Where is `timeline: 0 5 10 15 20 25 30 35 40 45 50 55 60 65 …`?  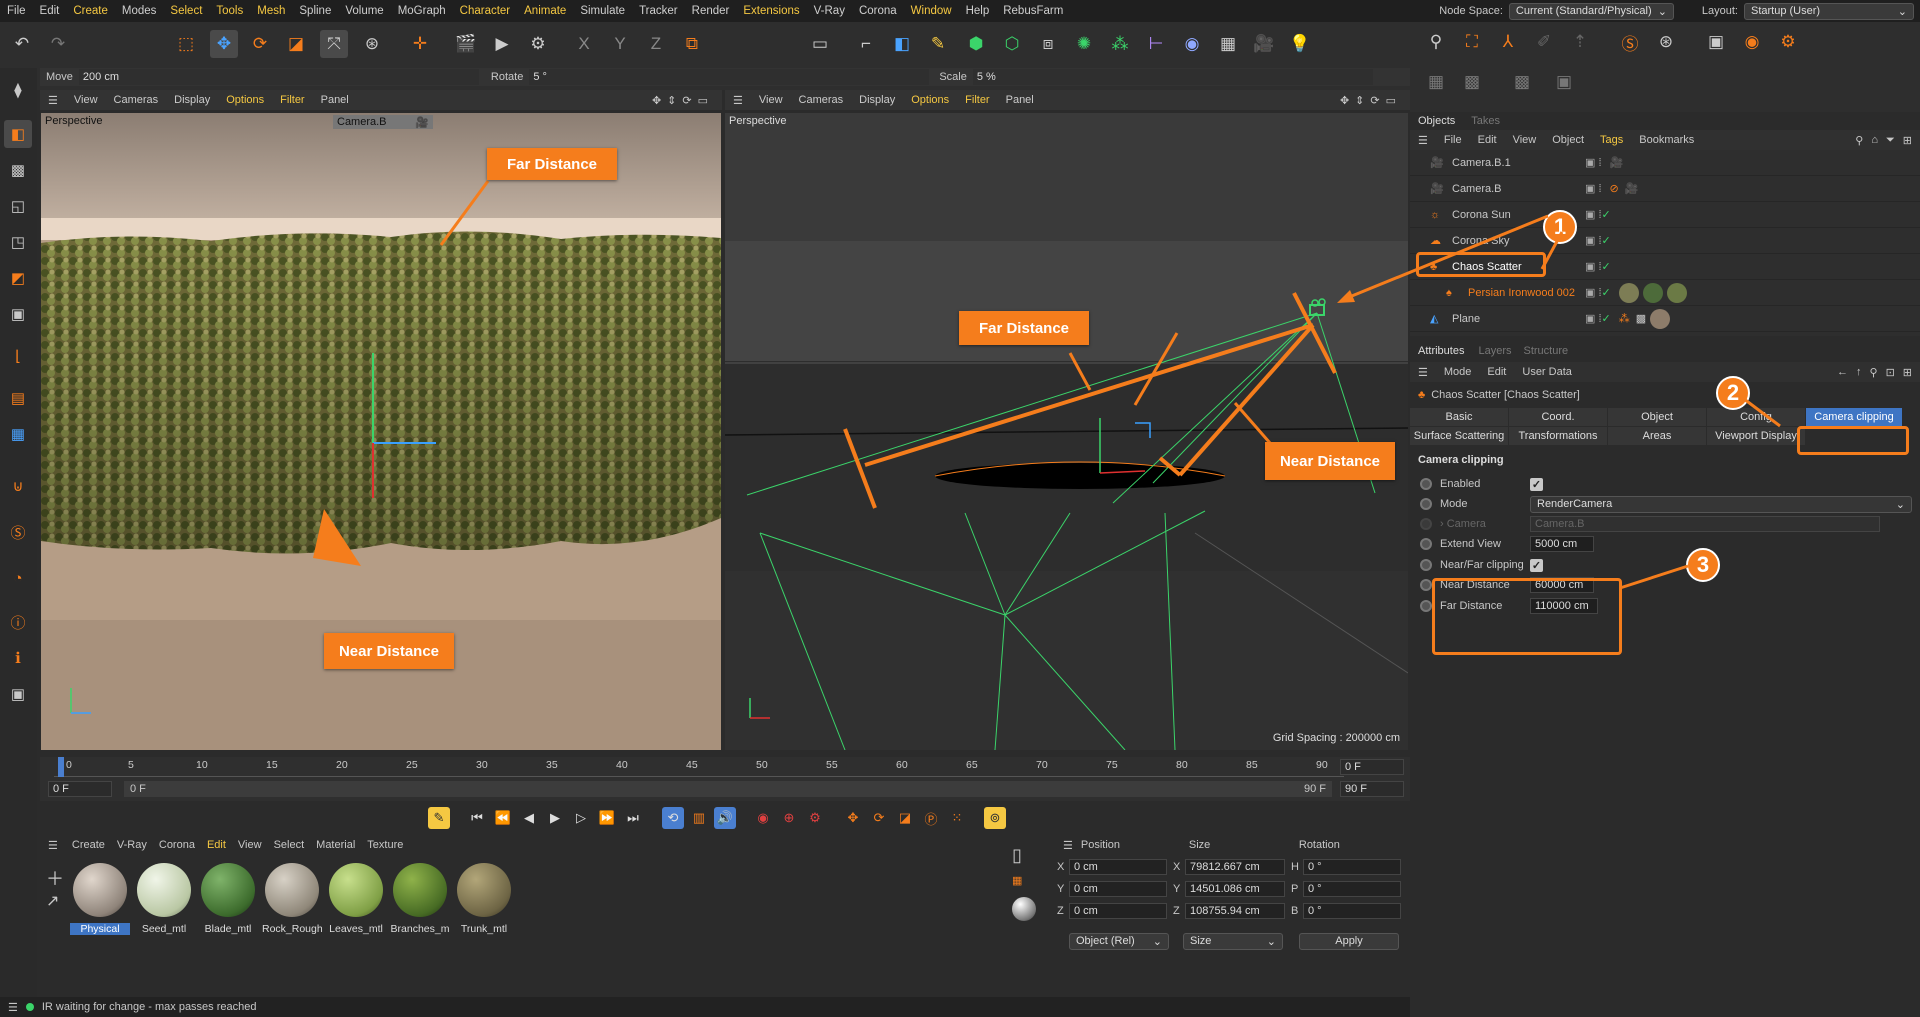
timeline: 0 5 10 15 20 25 30 35 40 45 50 55 60 65 … is located at coordinates (725, 779).